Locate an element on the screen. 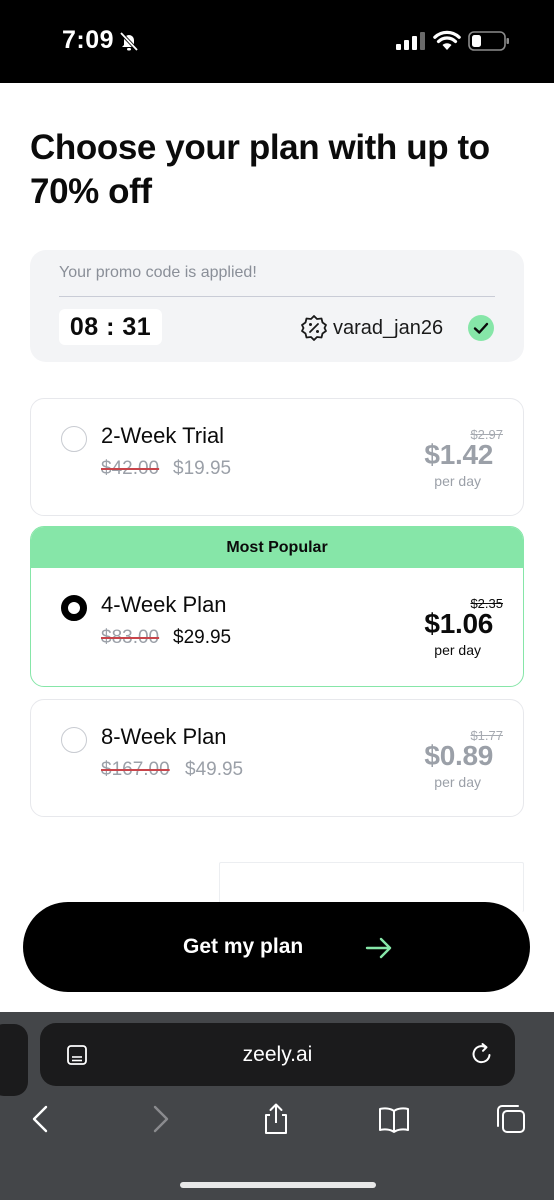 This screenshot has height=1200, width=554. page-title: Choose your plan with up to 70% off is located at coordinates (260, 169).